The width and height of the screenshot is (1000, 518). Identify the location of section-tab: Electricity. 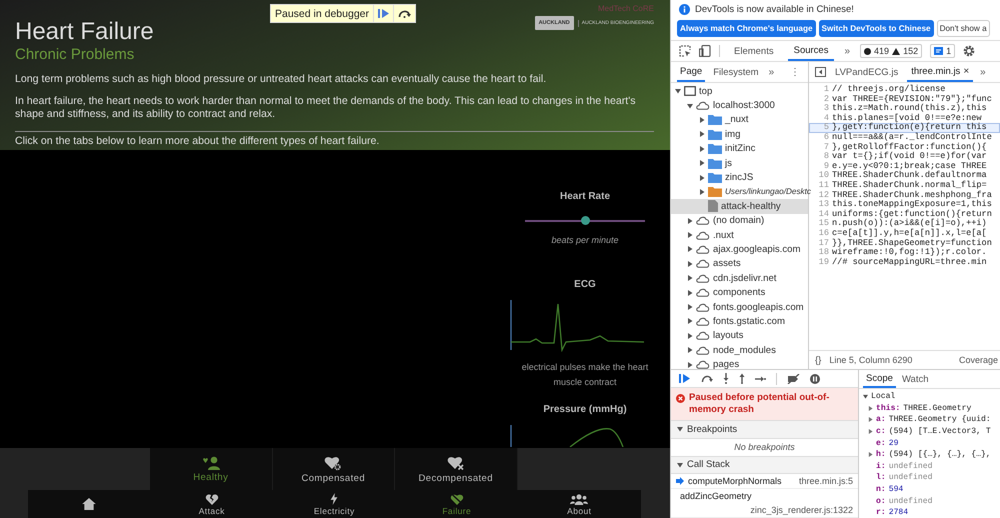
(334, 504).